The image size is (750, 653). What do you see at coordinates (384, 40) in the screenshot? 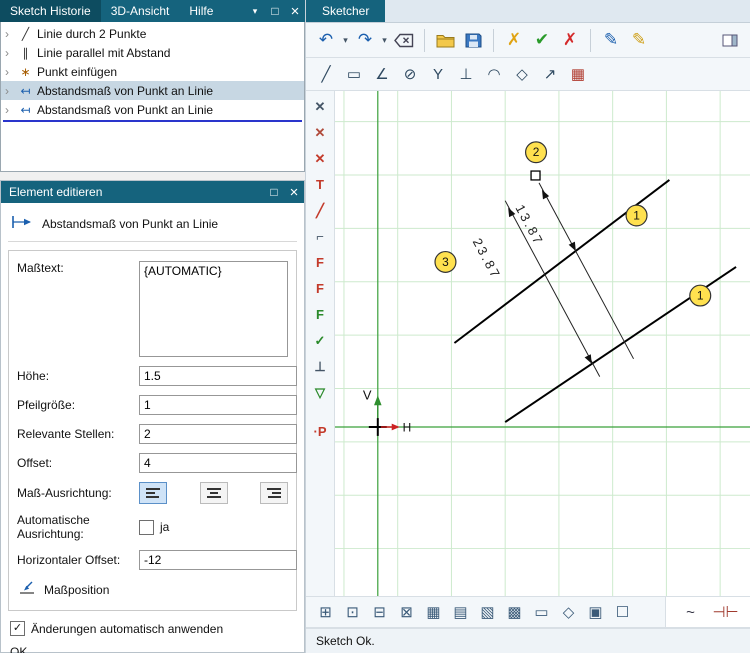
I see `redo-button-caret-icon: ▾` at bounding box center [384, 40].